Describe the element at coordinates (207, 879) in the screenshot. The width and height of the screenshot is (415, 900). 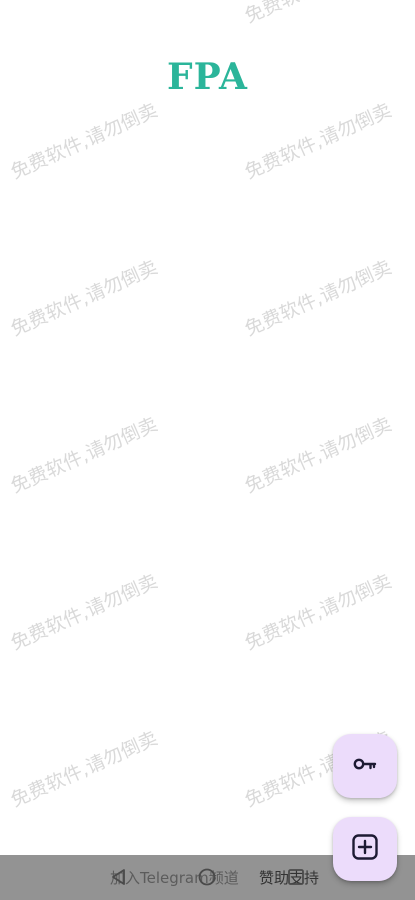
I see `home-circle-icon` at that location.